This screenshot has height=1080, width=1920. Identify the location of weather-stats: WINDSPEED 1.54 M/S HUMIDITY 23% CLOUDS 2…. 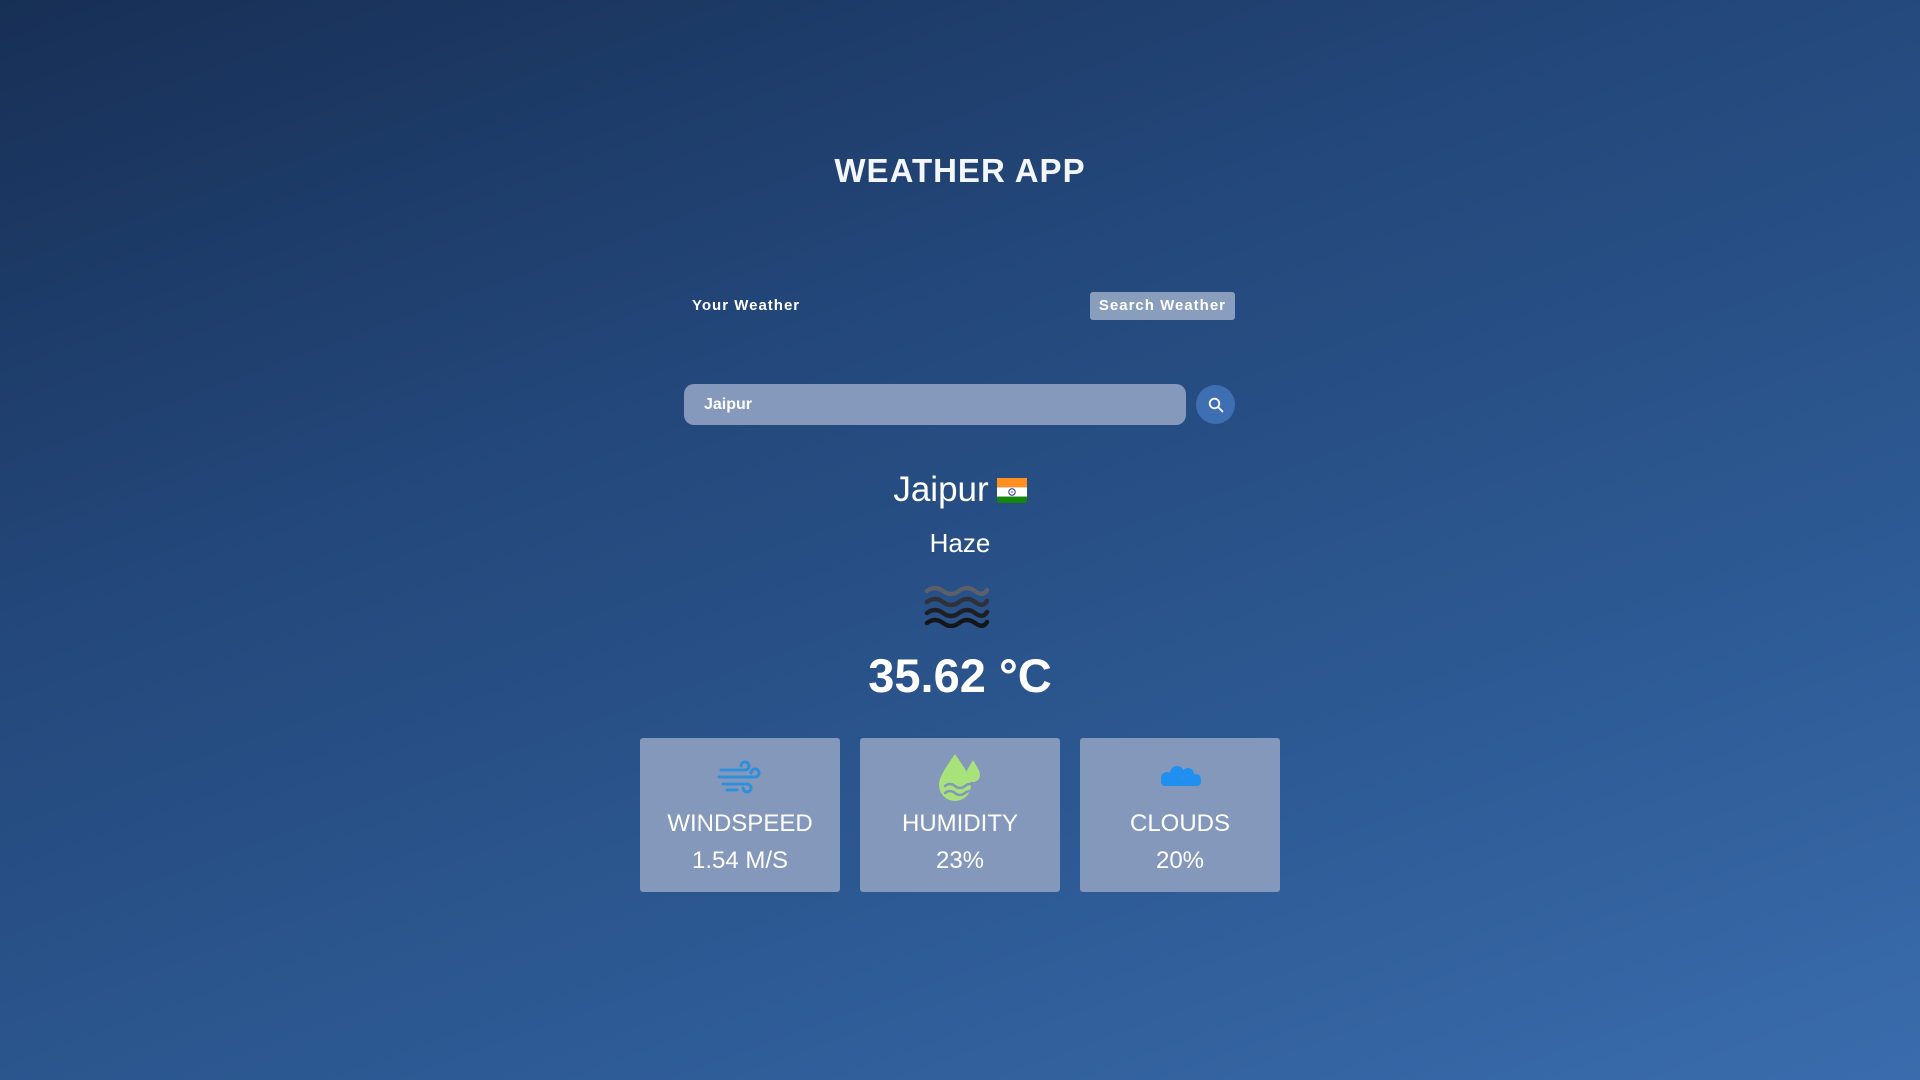
(960, 815).